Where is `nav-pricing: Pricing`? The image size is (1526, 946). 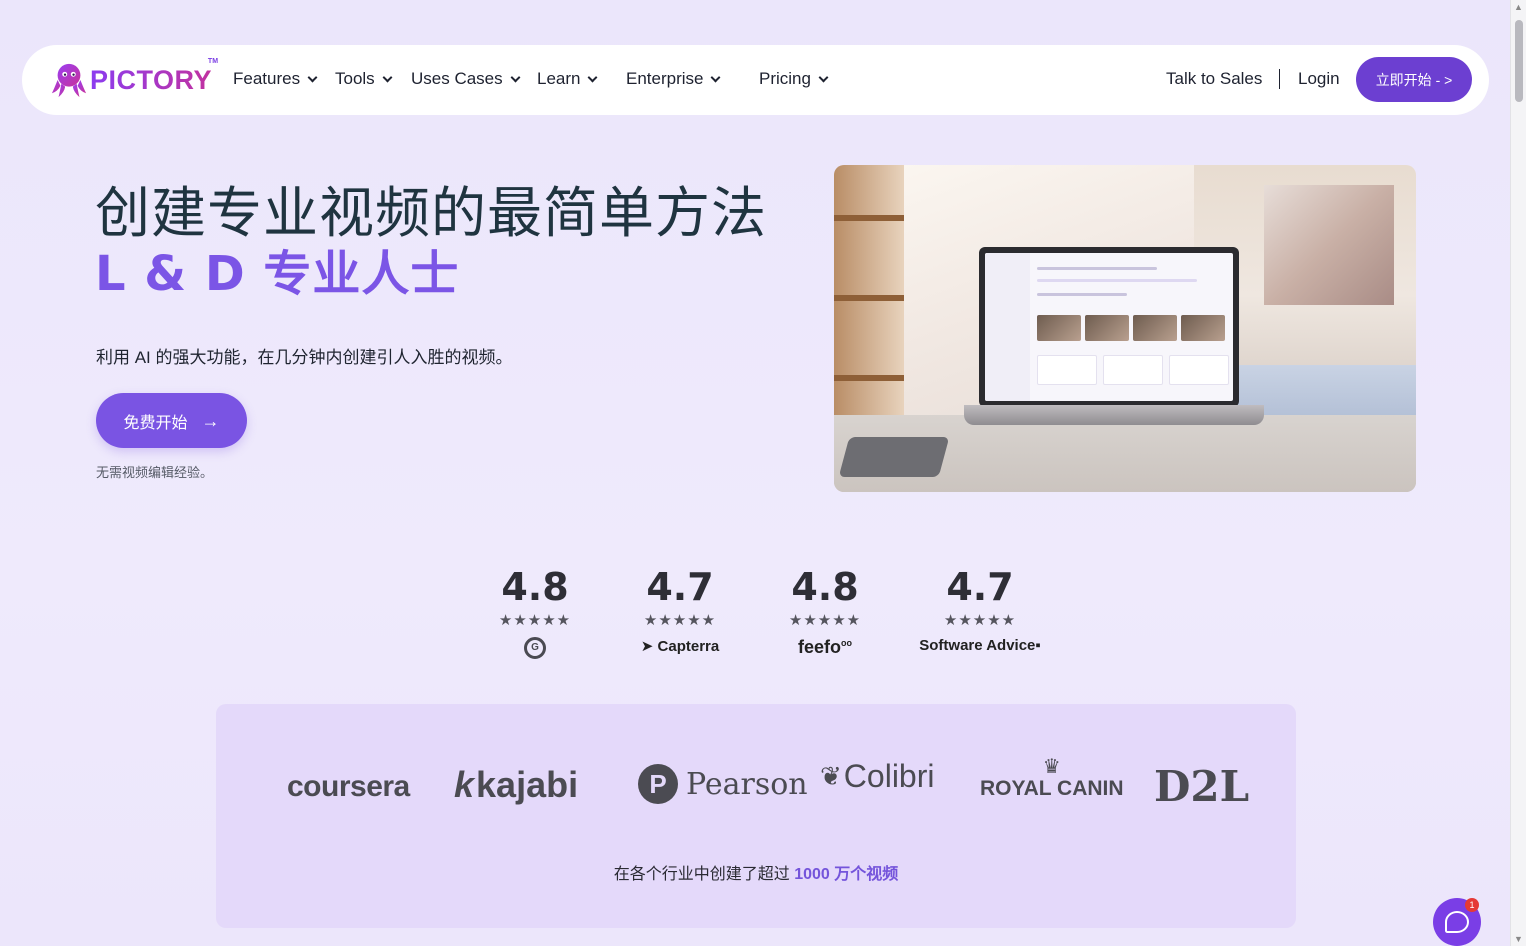 nav-pricing: Pricing is located at coordinates (794, 79).